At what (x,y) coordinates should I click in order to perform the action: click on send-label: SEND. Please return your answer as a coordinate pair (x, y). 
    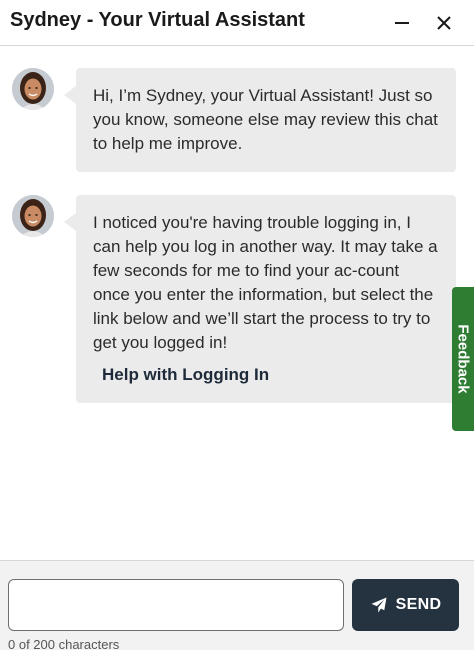
    Looking at the image, I should click on (418, 604).